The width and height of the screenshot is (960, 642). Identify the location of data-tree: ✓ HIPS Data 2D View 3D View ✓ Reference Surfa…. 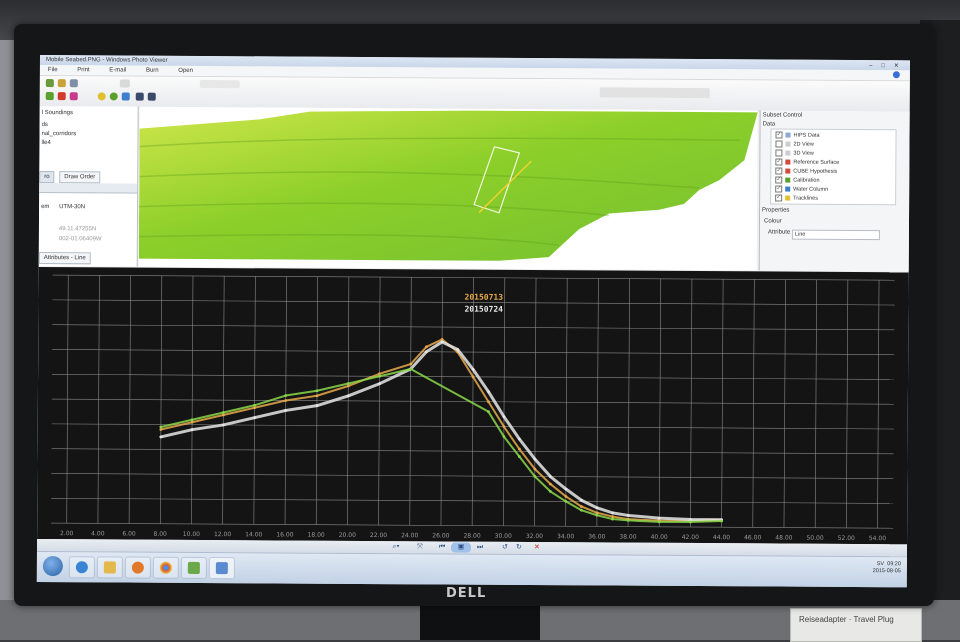
(833, 167).